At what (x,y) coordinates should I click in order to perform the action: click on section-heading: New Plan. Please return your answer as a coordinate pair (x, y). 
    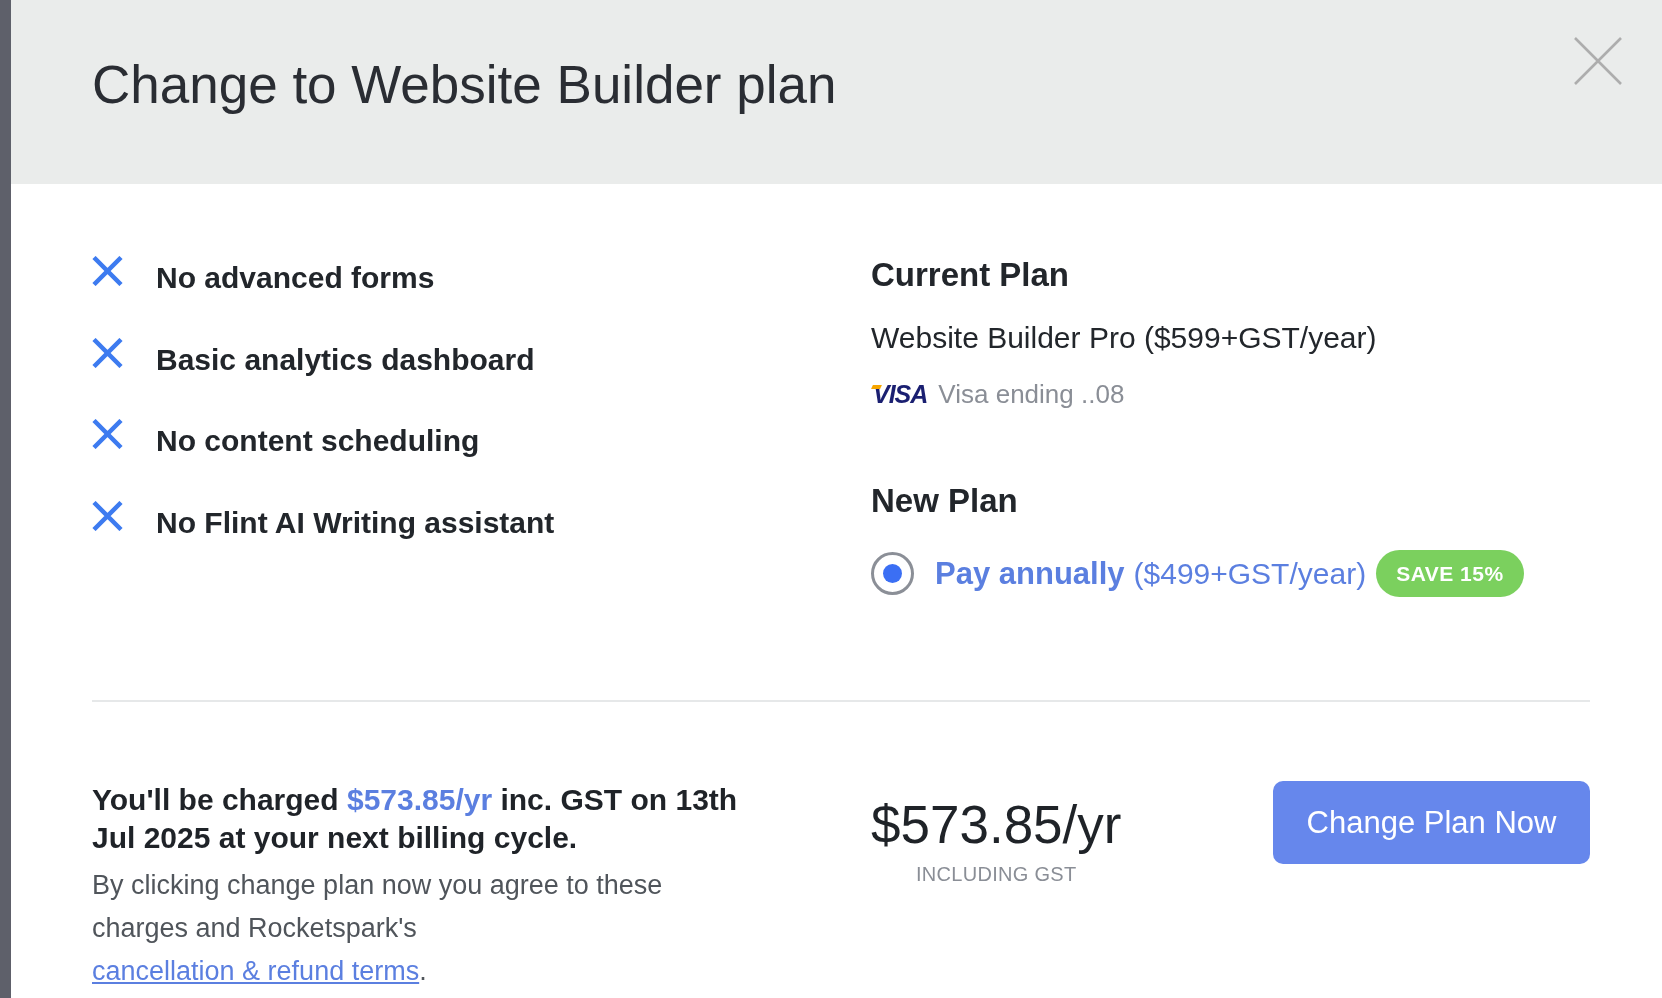
    Looking at the image, I should click on (944, 501).